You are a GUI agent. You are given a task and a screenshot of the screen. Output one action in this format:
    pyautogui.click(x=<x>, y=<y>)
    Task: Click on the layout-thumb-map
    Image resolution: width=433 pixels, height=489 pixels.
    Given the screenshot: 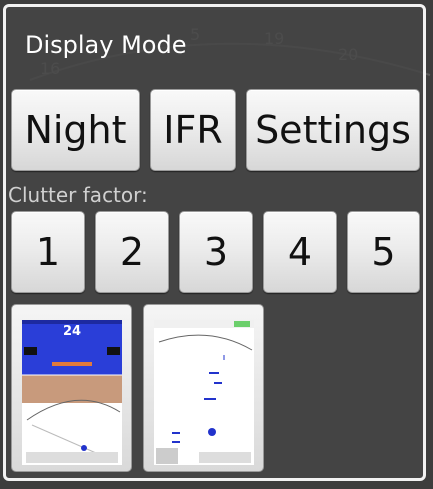 What is the action you would take?
    pyautogui.click(x=203, y=388)
    